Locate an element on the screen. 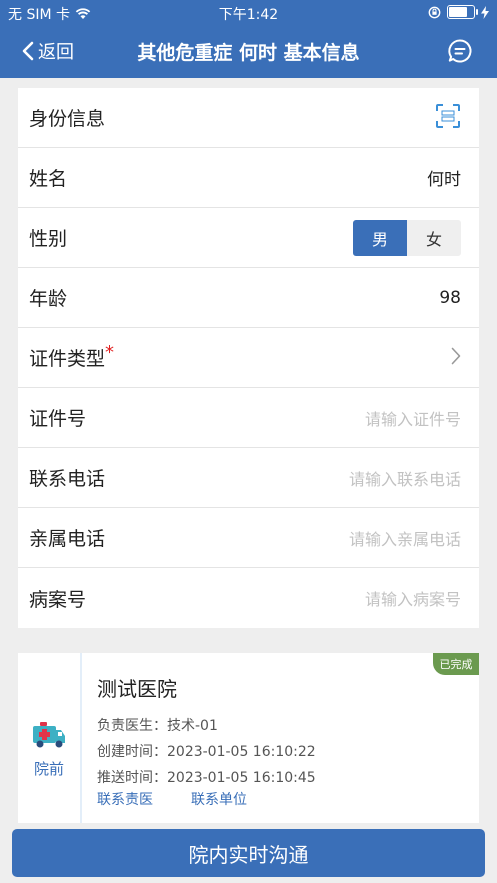 The image size is (497, 883). gender-toggle: 男 女 is located at coordinates (407, 237).